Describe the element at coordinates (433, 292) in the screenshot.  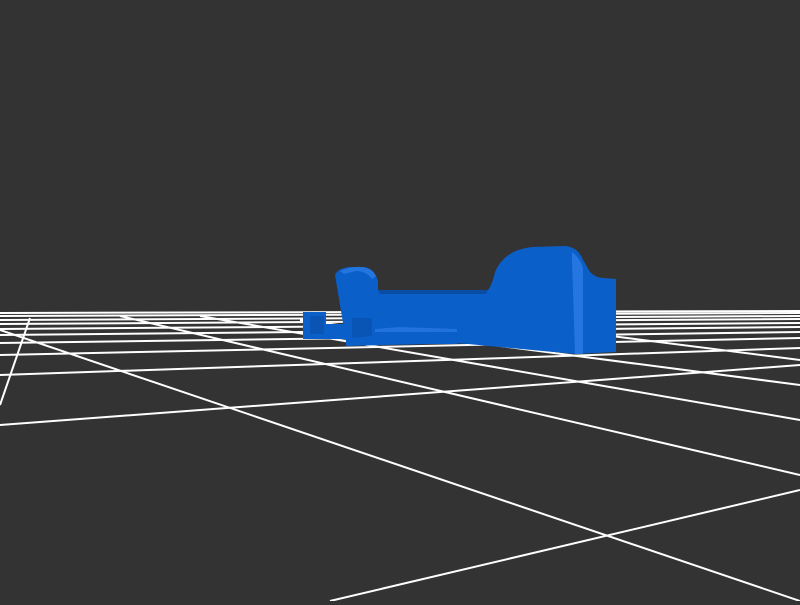
I see `model-groove` at that location.